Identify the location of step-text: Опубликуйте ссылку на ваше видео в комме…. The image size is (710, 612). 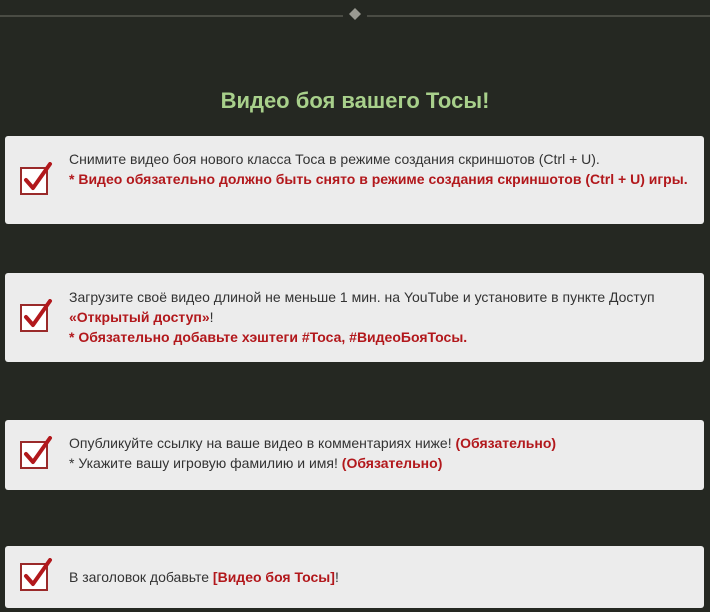
(381, 453).